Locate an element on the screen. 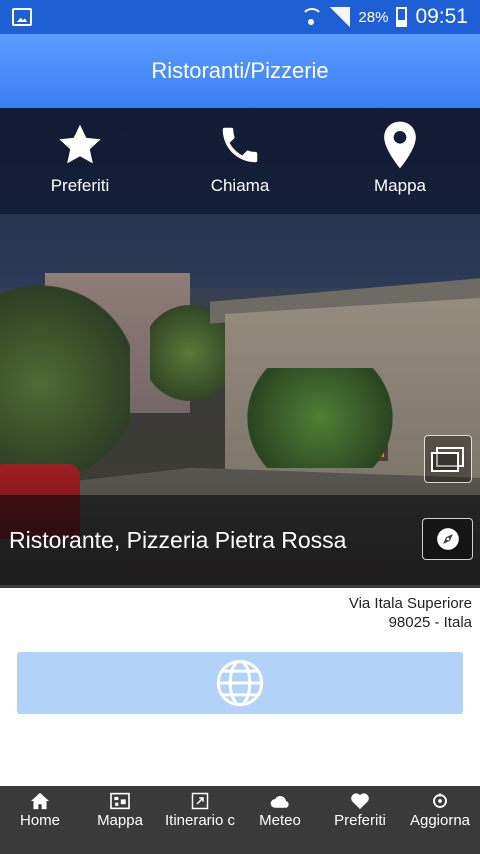  navigate-button is located at coordinates (447, 539).